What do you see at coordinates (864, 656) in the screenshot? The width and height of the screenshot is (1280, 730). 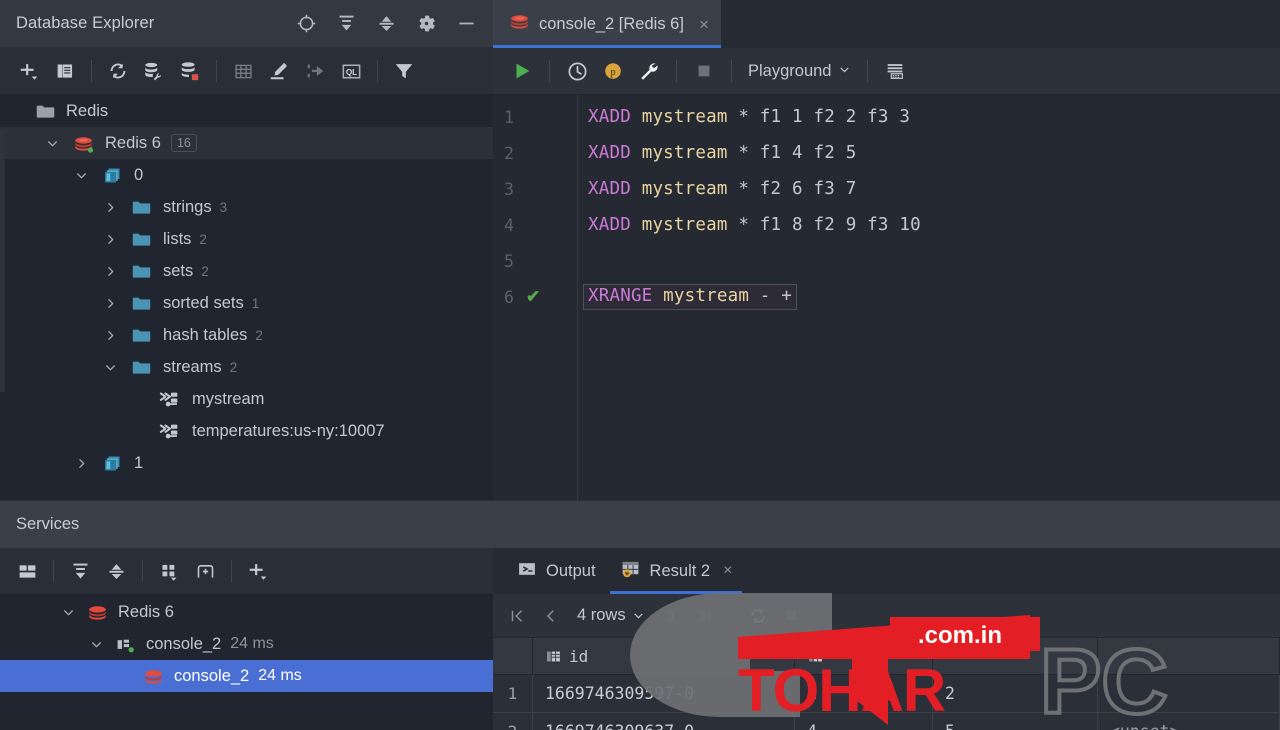 I see `grid-header-col2` at bounding box center [864, 656].